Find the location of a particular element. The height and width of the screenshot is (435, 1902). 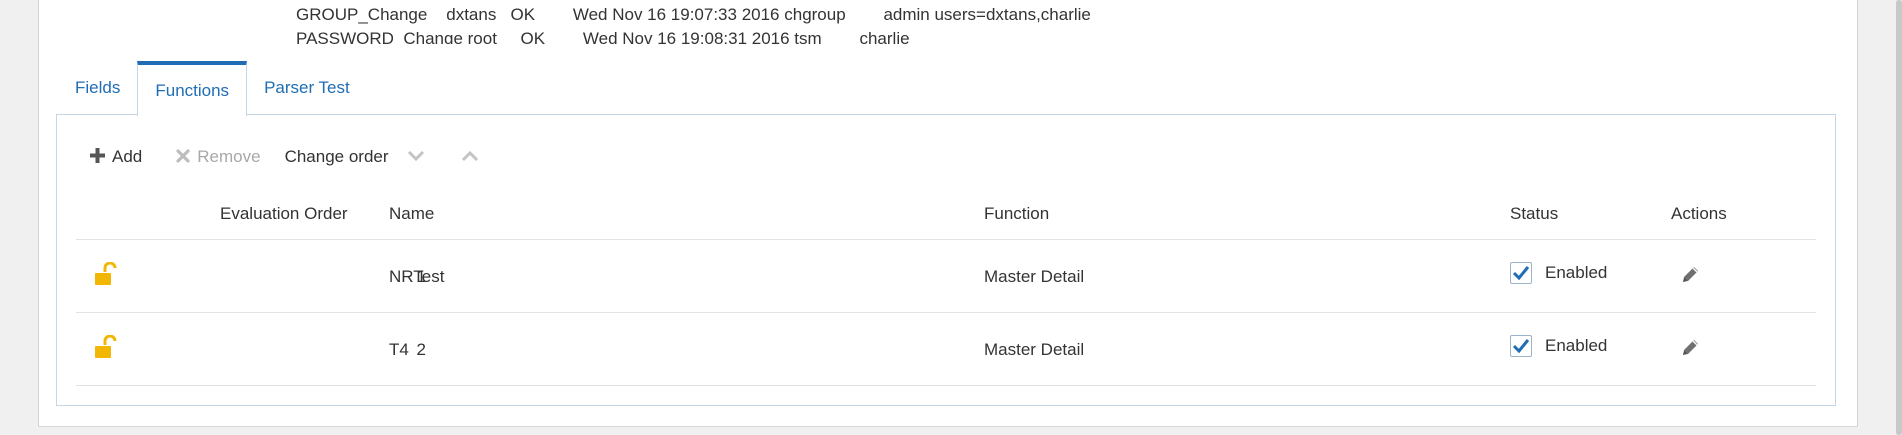

column-header-function: Function is located at coordinates (1016, 214).